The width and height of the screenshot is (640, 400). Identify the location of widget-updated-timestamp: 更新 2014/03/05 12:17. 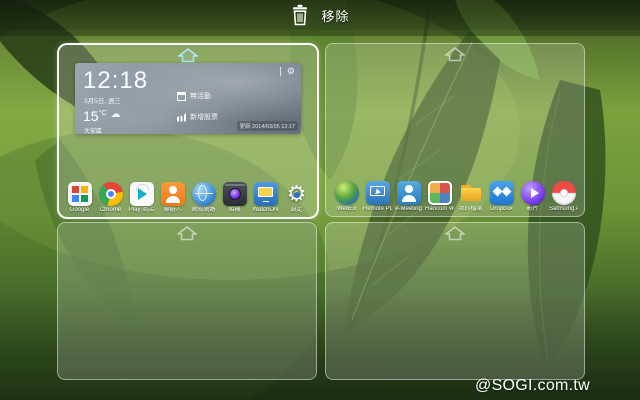
(267, 126).